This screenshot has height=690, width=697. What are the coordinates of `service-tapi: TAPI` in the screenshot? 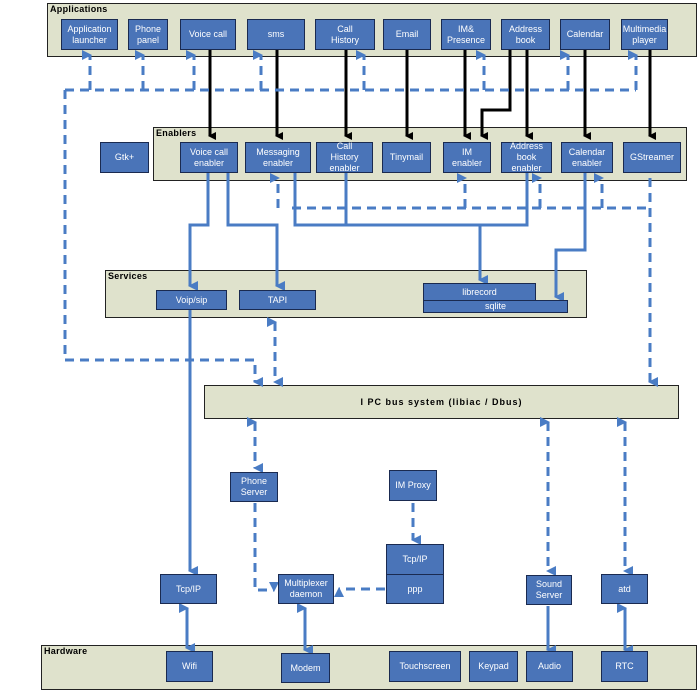 It's located at (277, 300).